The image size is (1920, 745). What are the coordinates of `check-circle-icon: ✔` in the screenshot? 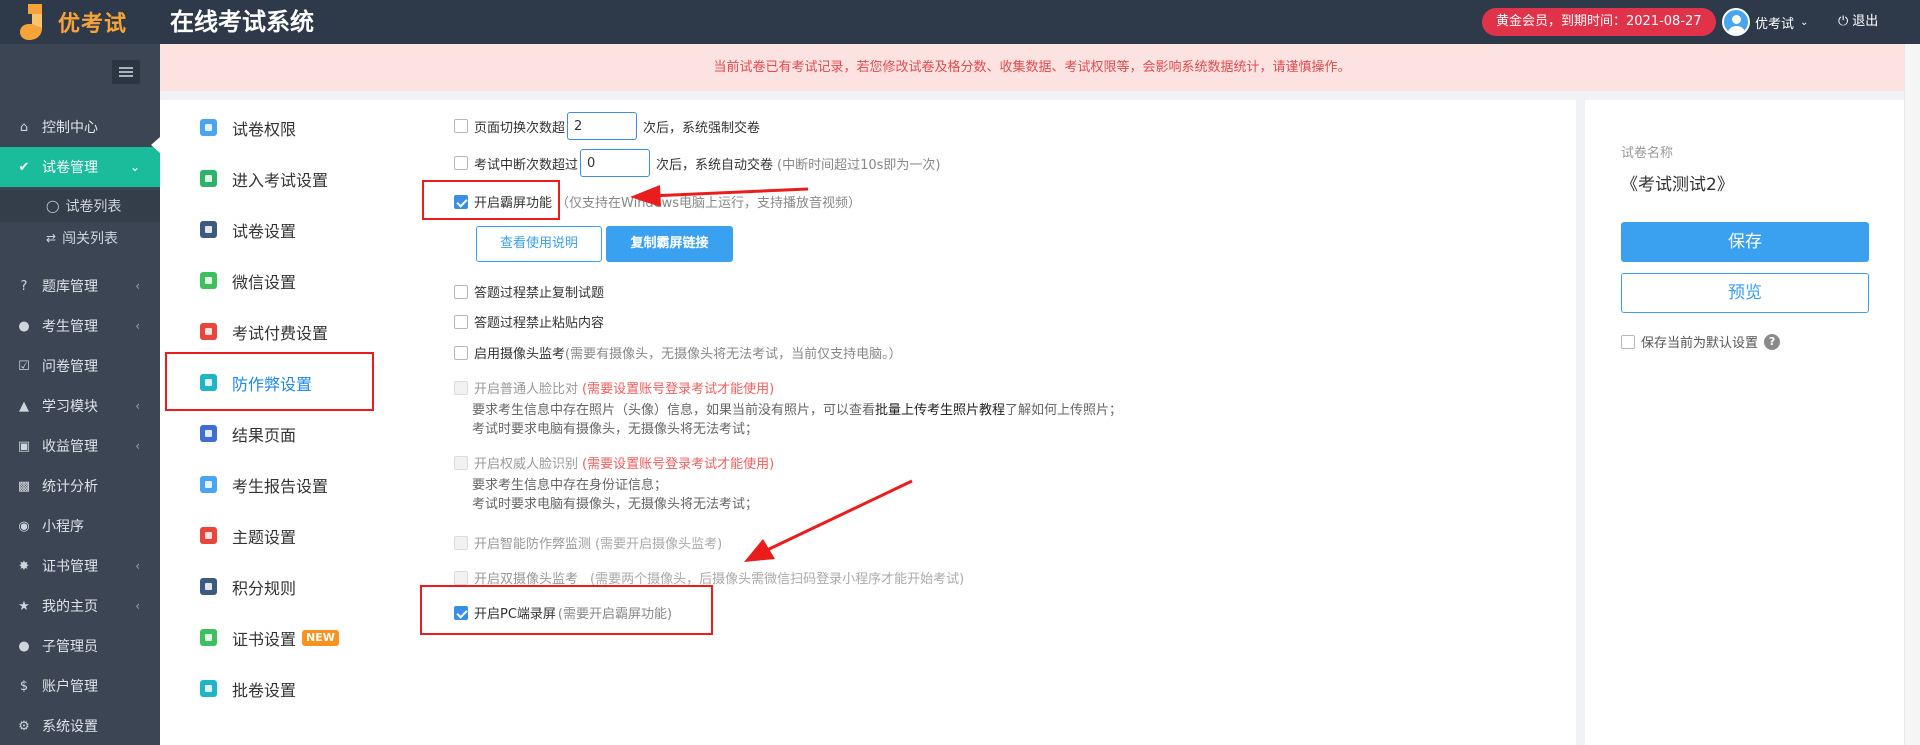 It's located at (24, 167).